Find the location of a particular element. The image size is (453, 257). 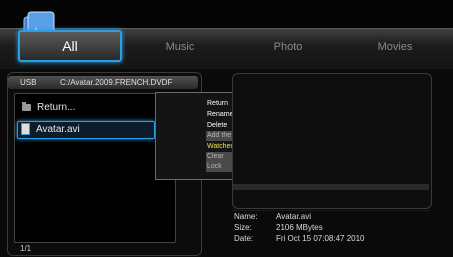

size-value: 2106 MBytes is located at coordinates (299, 227).